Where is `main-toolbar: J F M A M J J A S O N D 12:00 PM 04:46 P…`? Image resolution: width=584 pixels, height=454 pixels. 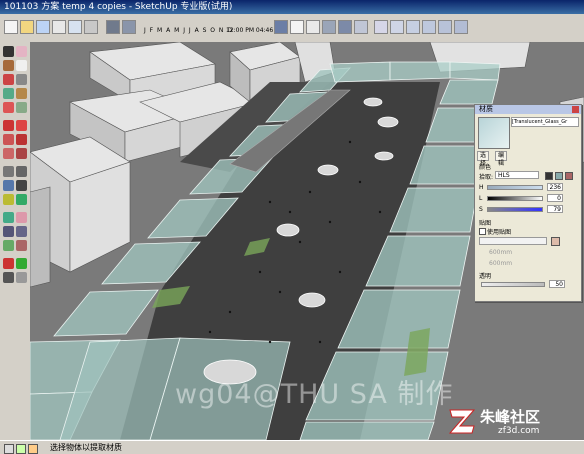 main-toolbar: J F M A M J J A S O N D 12:00 PM 04:46 P… is located at coordinates (292, 28).